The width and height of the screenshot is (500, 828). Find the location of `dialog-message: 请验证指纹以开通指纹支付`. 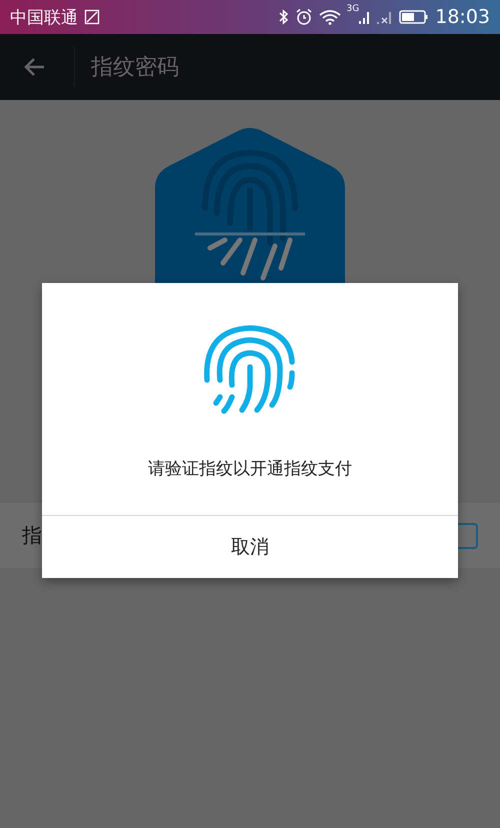

dialog-message: 请验证指纹以开通指纹支付 is located at coordinates (250, 469).